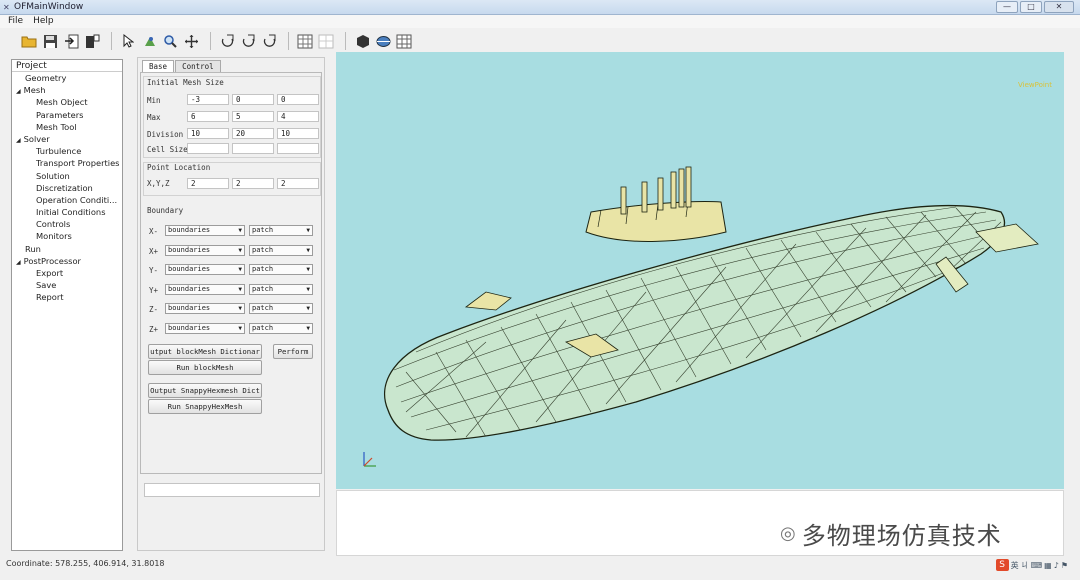 The image size is (1080, 580). What do you see at coordinates (253, 99) in the screenshot?
I see `min-y-field: 0` at bounding box center [253, 99].